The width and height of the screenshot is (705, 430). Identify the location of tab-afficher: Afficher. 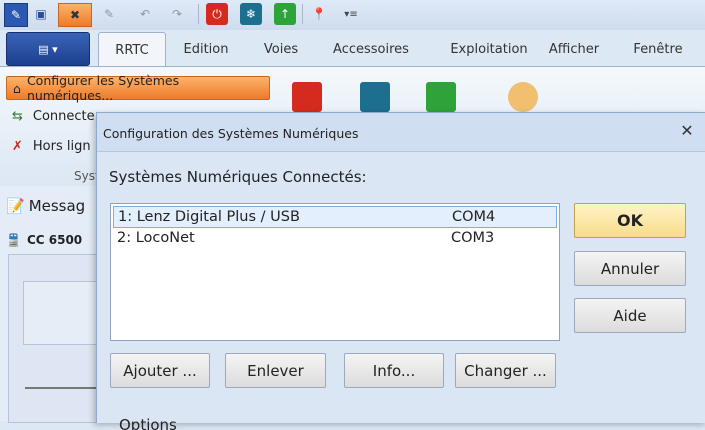
(574, 49).